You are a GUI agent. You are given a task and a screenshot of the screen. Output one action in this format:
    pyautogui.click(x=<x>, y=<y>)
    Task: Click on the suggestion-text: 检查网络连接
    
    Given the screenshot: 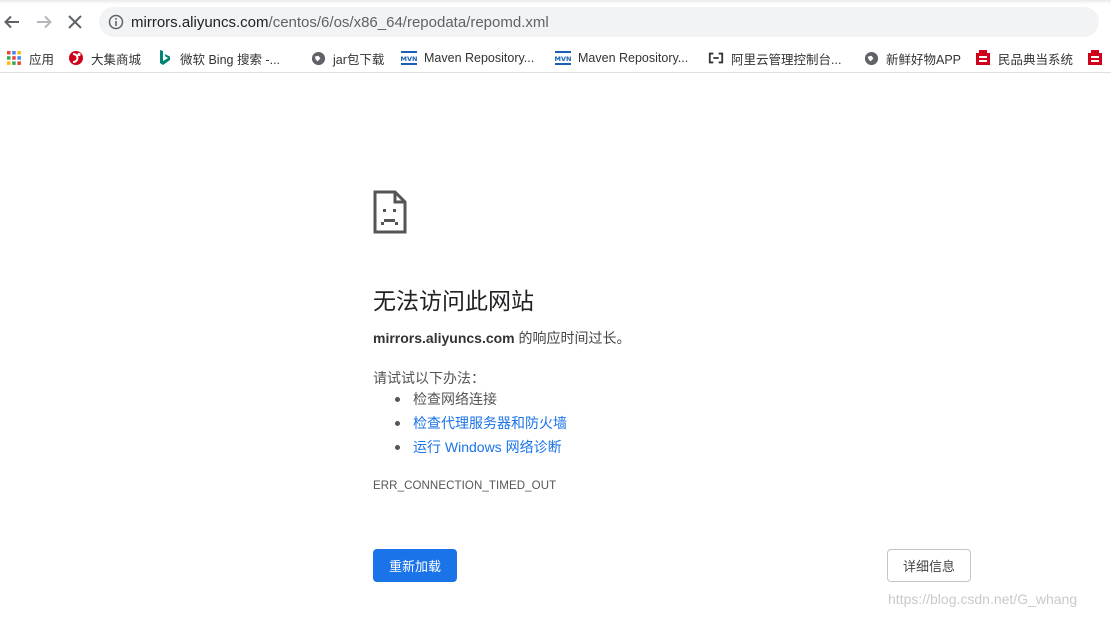 What is the action you would take?
    pyautogui.click(x=455, y=399)
    